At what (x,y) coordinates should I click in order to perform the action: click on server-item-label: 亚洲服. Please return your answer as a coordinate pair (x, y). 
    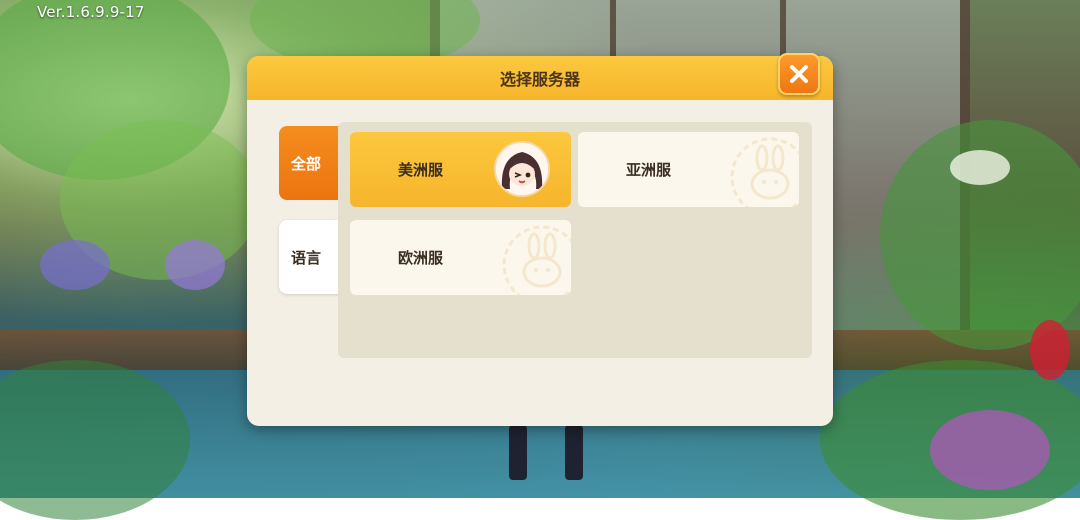
    Looking at the image, I should click on (649, 170).